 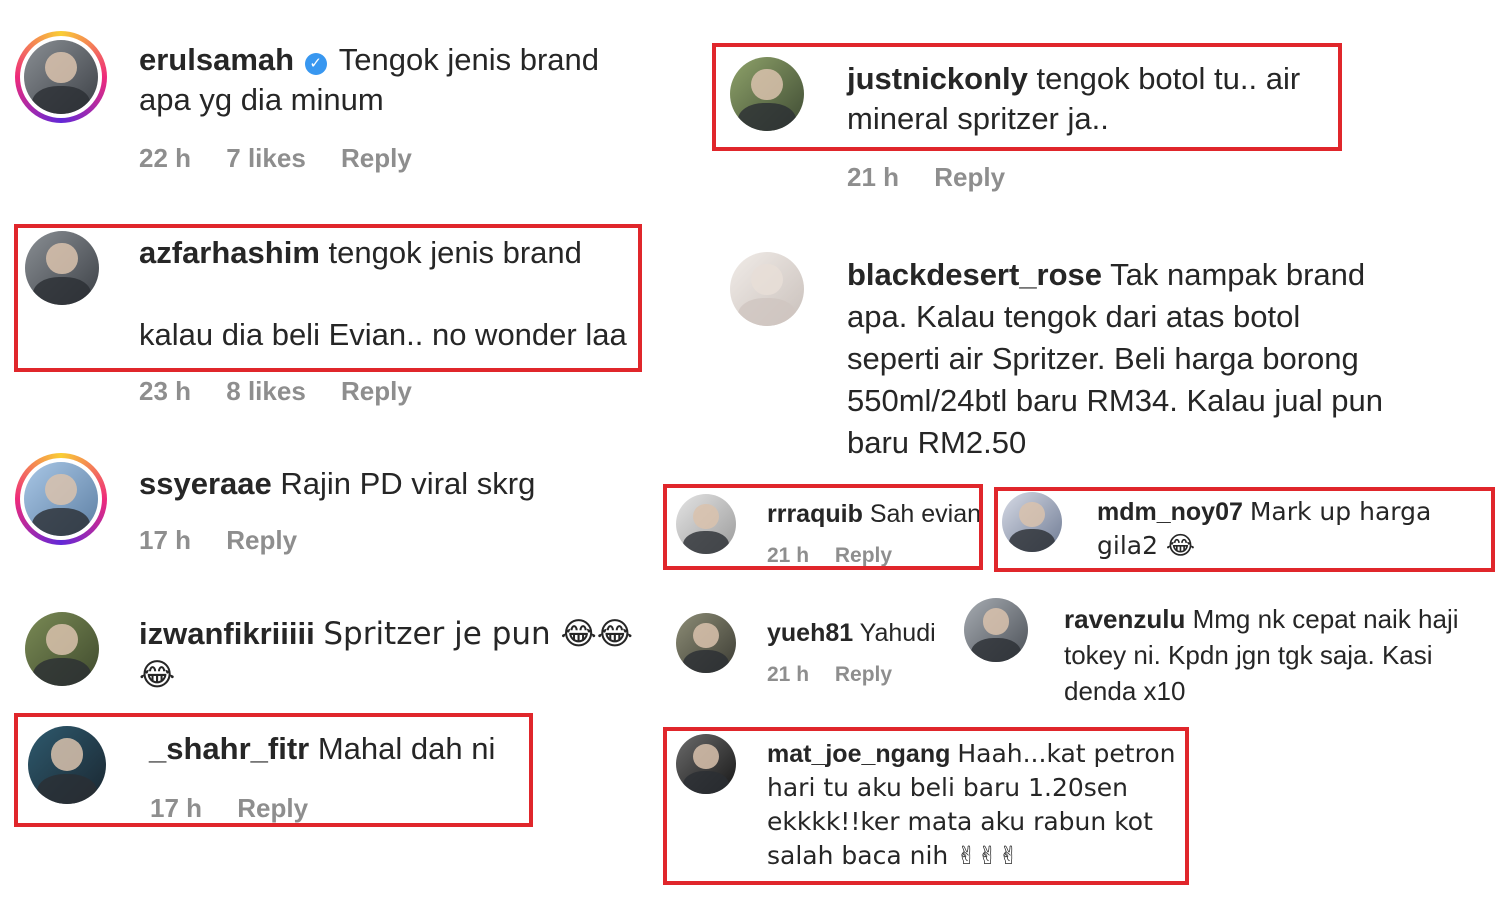 I want to click on comment-meta: 23 h 8 likes Reply, so click(x=289, y=391).